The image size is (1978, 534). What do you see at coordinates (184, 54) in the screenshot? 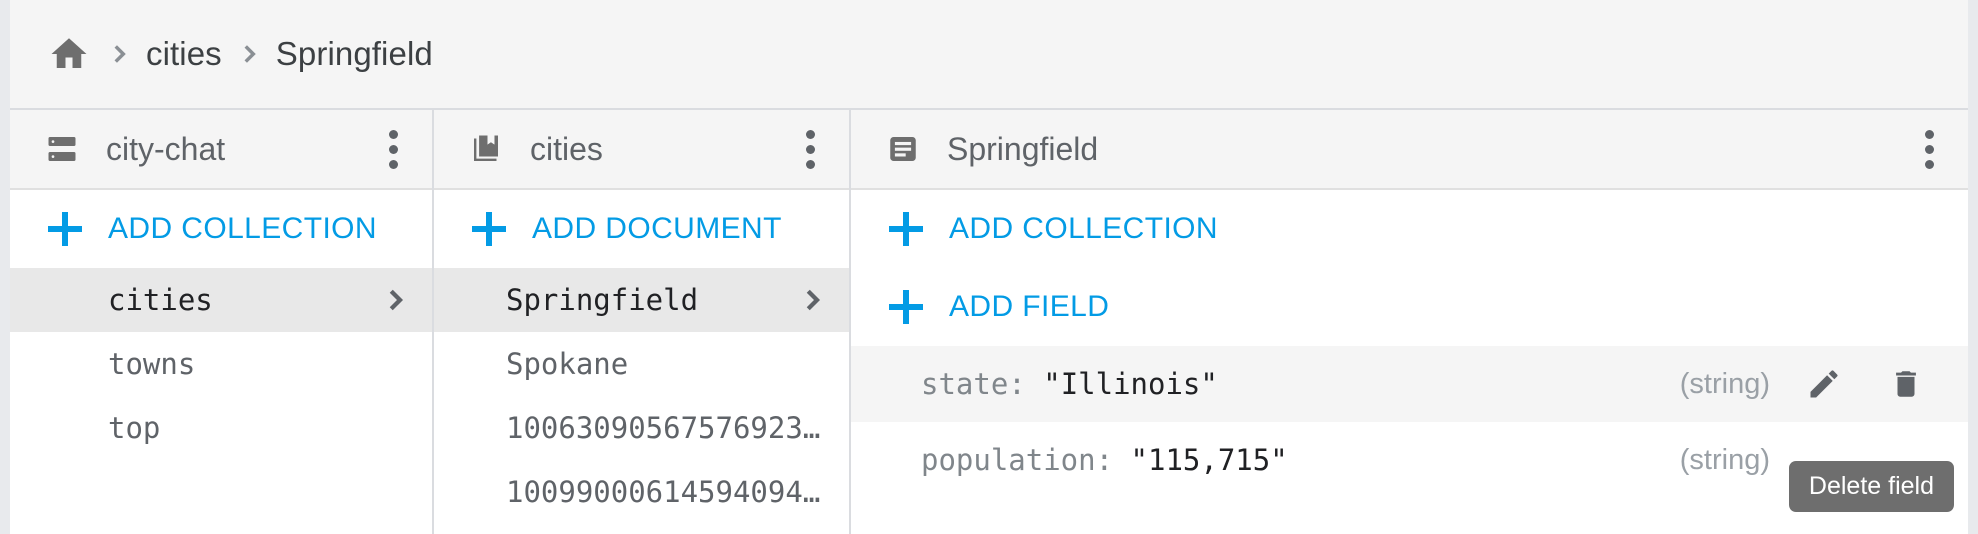
I see `breadcrumb-item-cities: cities` at bounding box center [184, 54].